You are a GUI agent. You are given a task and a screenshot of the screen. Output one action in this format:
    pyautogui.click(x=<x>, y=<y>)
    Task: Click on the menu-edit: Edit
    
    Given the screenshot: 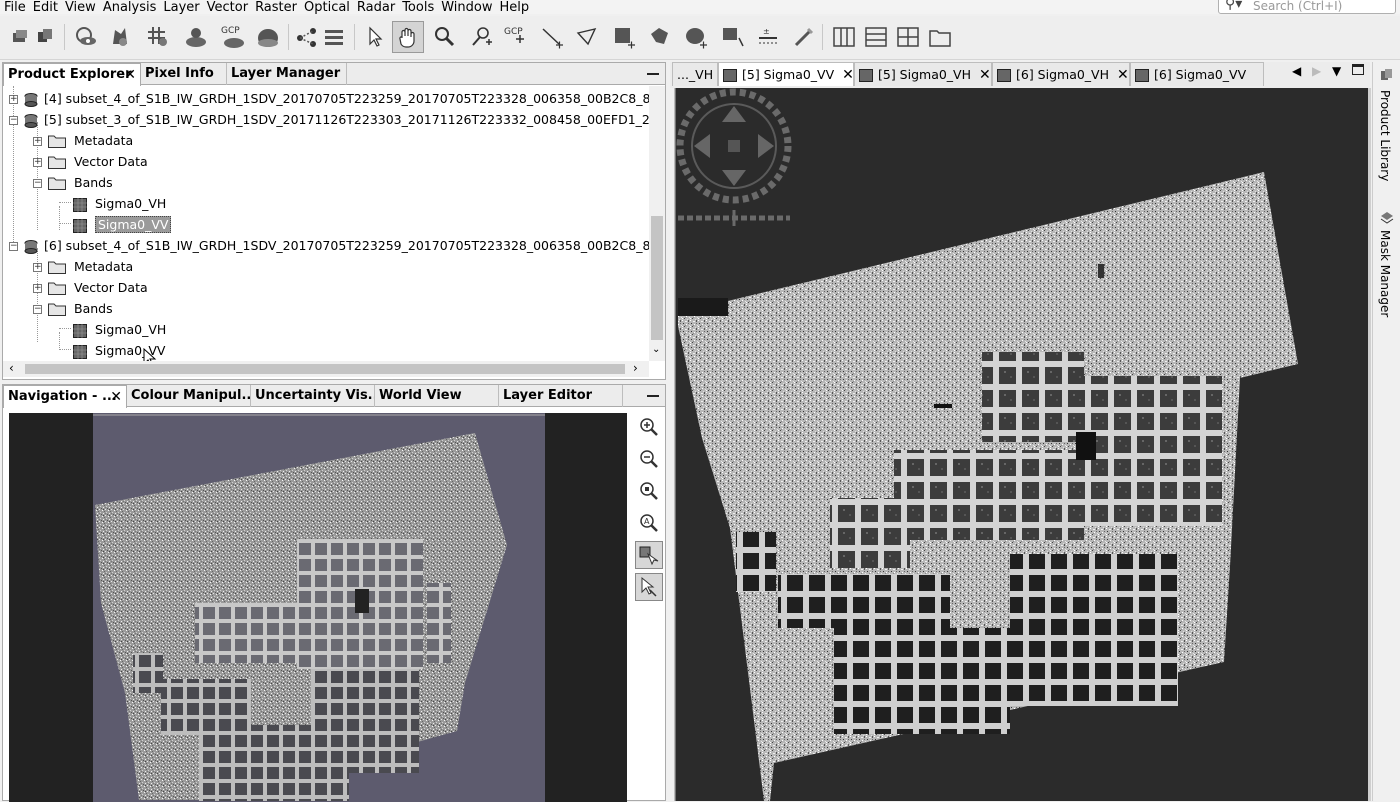 What is the action you would take?
    pyautogui.click(x=45, y=8)
    